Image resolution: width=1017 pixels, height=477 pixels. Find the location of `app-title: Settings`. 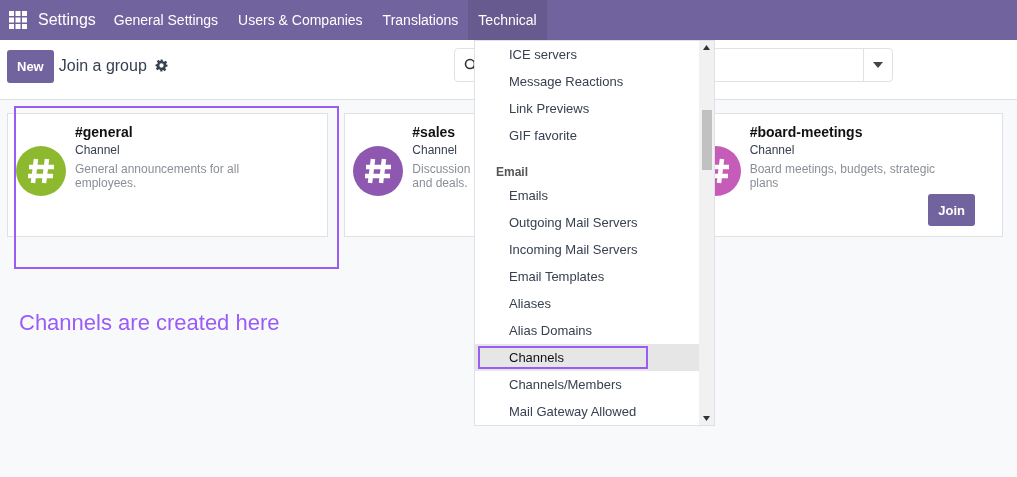

app-title: Settings is located at coordinates (67, 20).